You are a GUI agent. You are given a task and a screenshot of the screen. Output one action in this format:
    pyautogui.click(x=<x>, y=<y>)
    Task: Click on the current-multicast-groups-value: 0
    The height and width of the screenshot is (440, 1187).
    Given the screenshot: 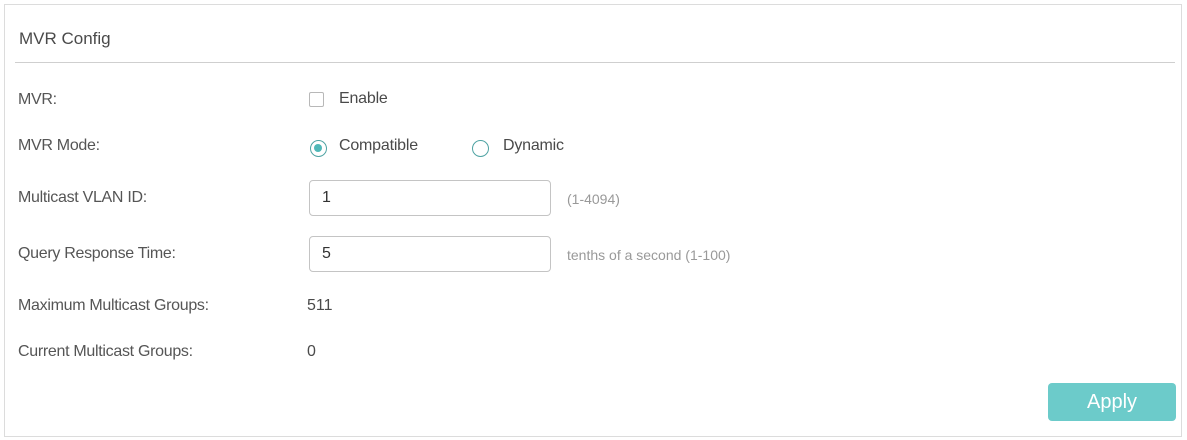 What is the action you would take?
    pyautogui.click(x=311, y=351)
    